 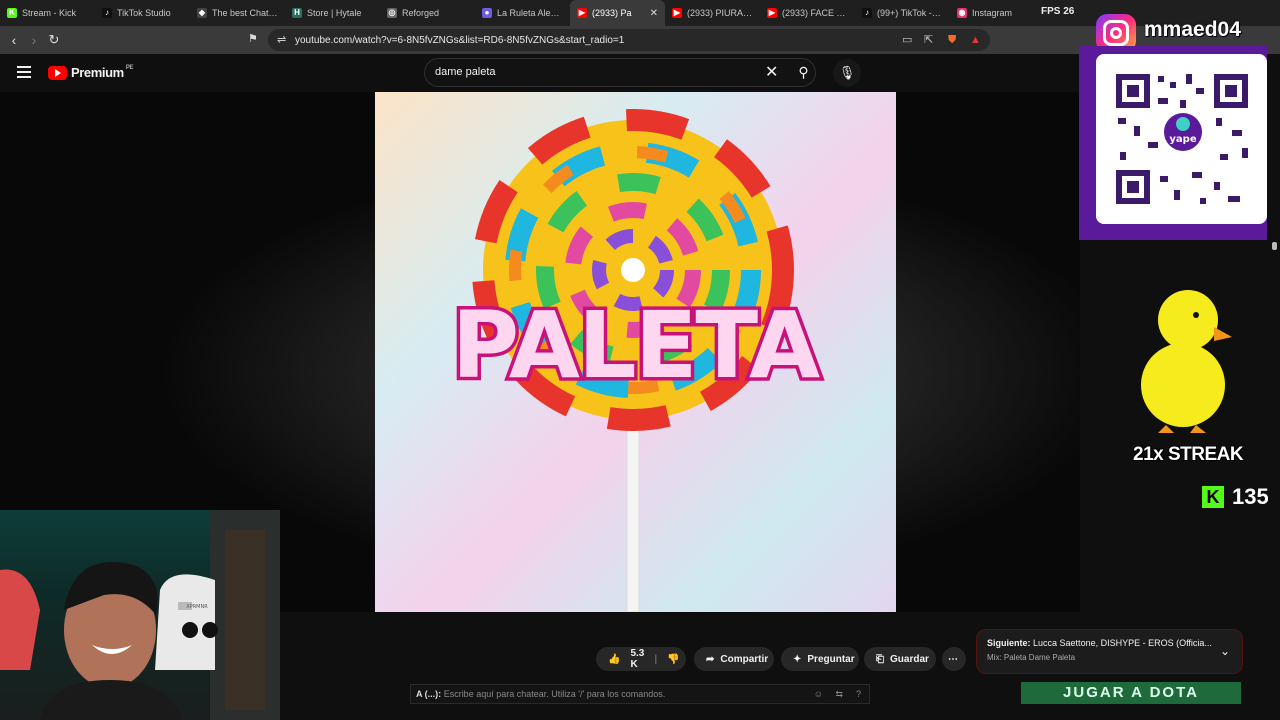 I want to click on browser-tab: ♪ TikTok Studio, so click(x=142, y=13).